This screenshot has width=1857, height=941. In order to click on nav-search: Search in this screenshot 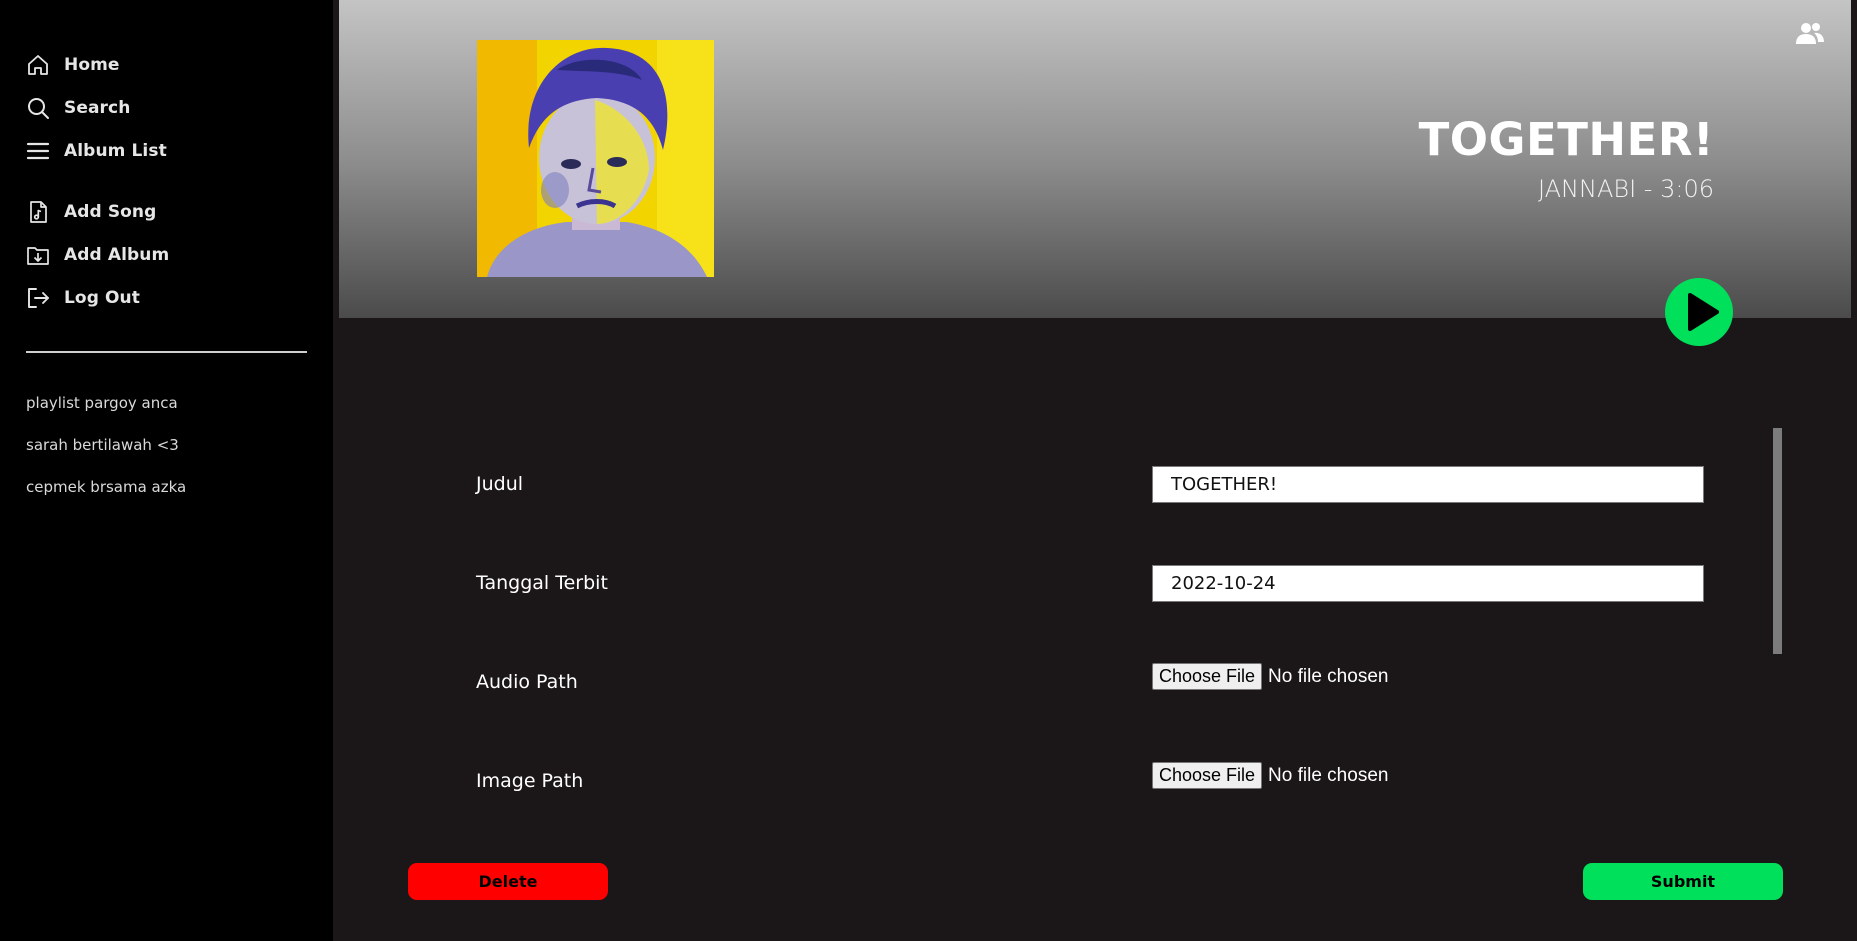, I will do `click(78, 108)`.